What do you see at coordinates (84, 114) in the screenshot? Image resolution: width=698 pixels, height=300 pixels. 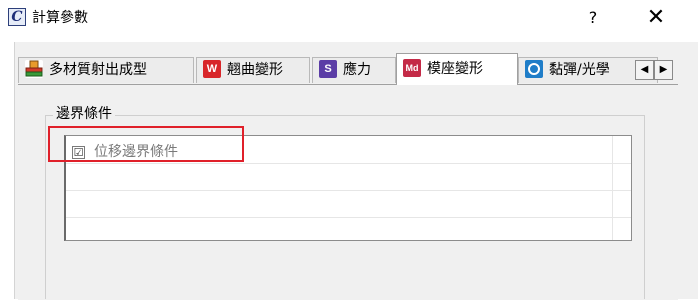 I see `group-label: 邊界條件` at bounding box center [84, 114].